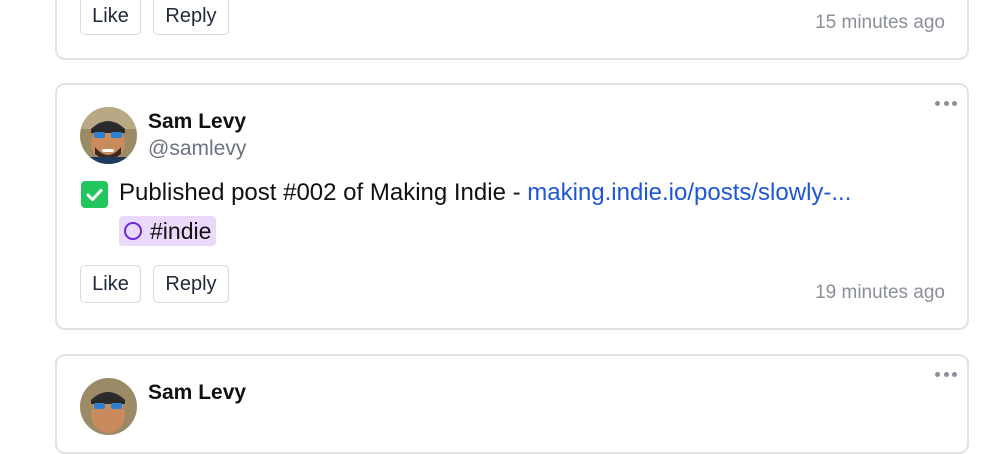 The width and height of the screenshot is (1000, 454). I want to click on author-handle: @samlevy, so click(197, 149).